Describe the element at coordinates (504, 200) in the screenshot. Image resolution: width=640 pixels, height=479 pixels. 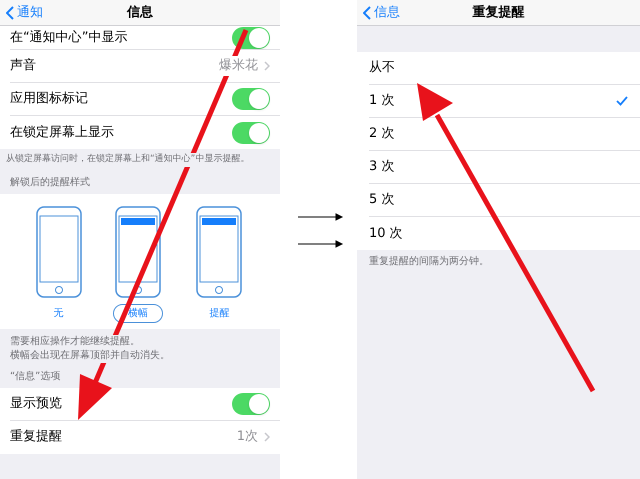
I see `choice-row: 5 次` at that location.